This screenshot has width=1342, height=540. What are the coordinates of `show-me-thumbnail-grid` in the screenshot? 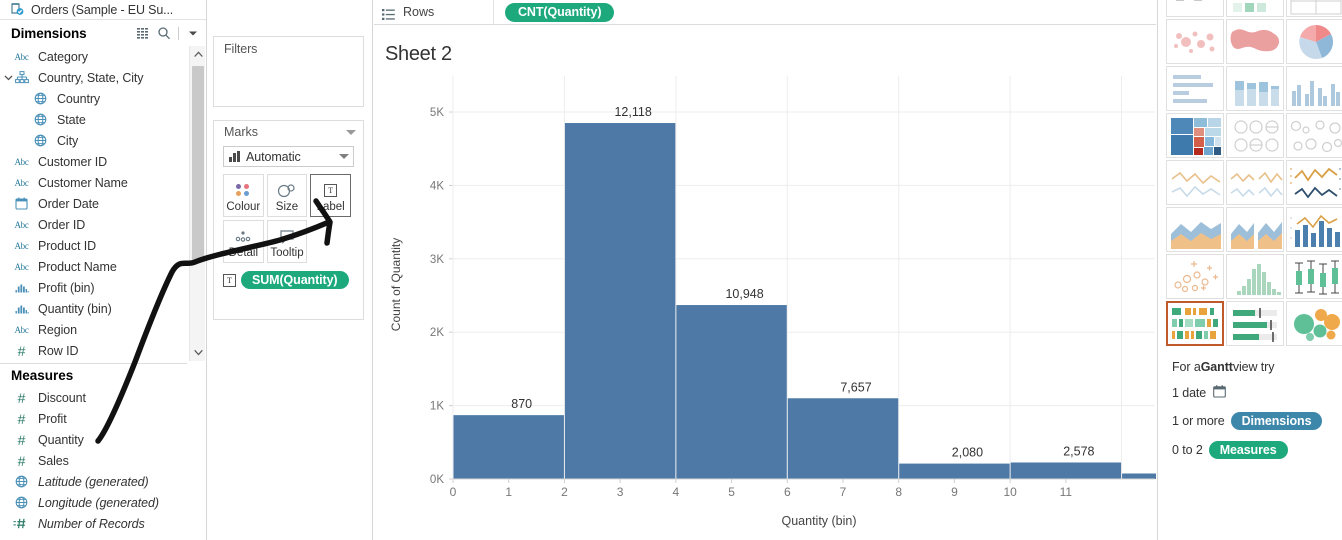 It's located at (1254, 173).